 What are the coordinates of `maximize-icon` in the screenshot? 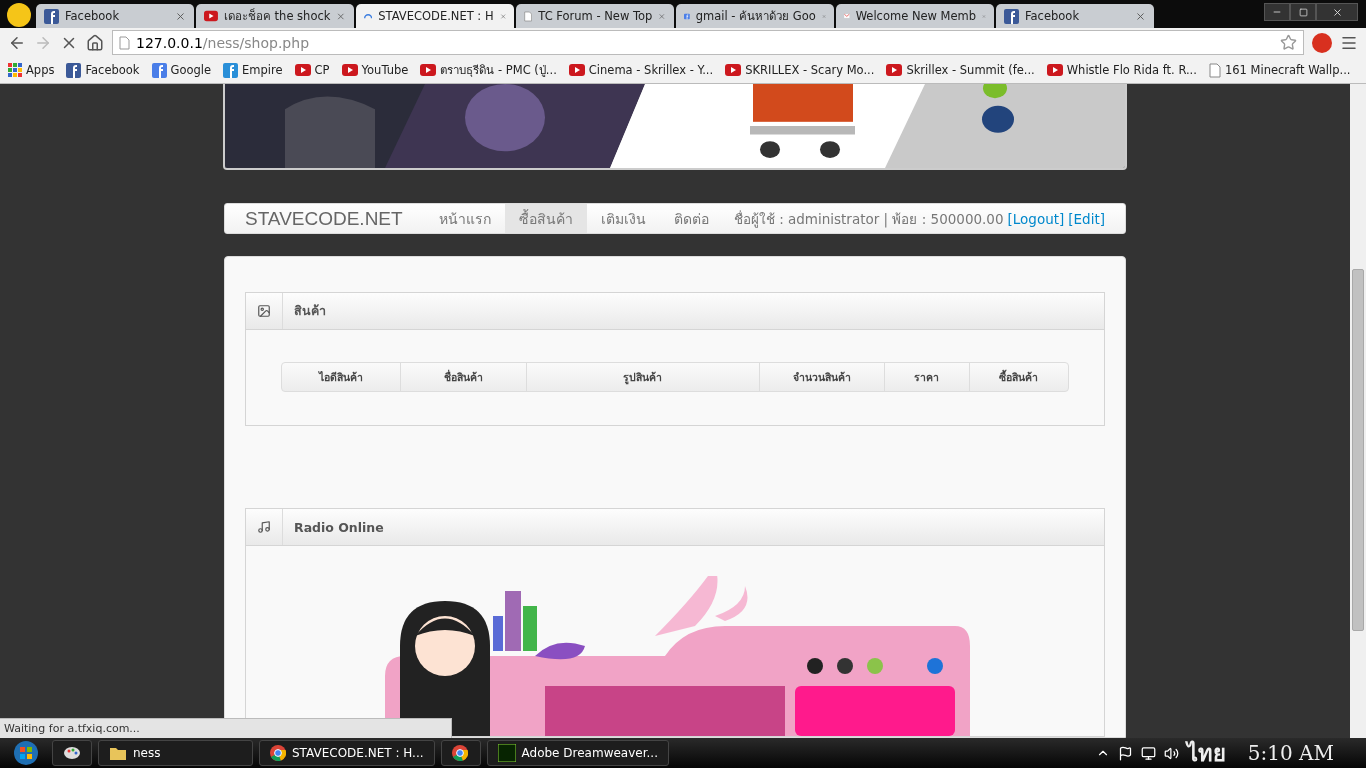 It's located at (1303, 12).